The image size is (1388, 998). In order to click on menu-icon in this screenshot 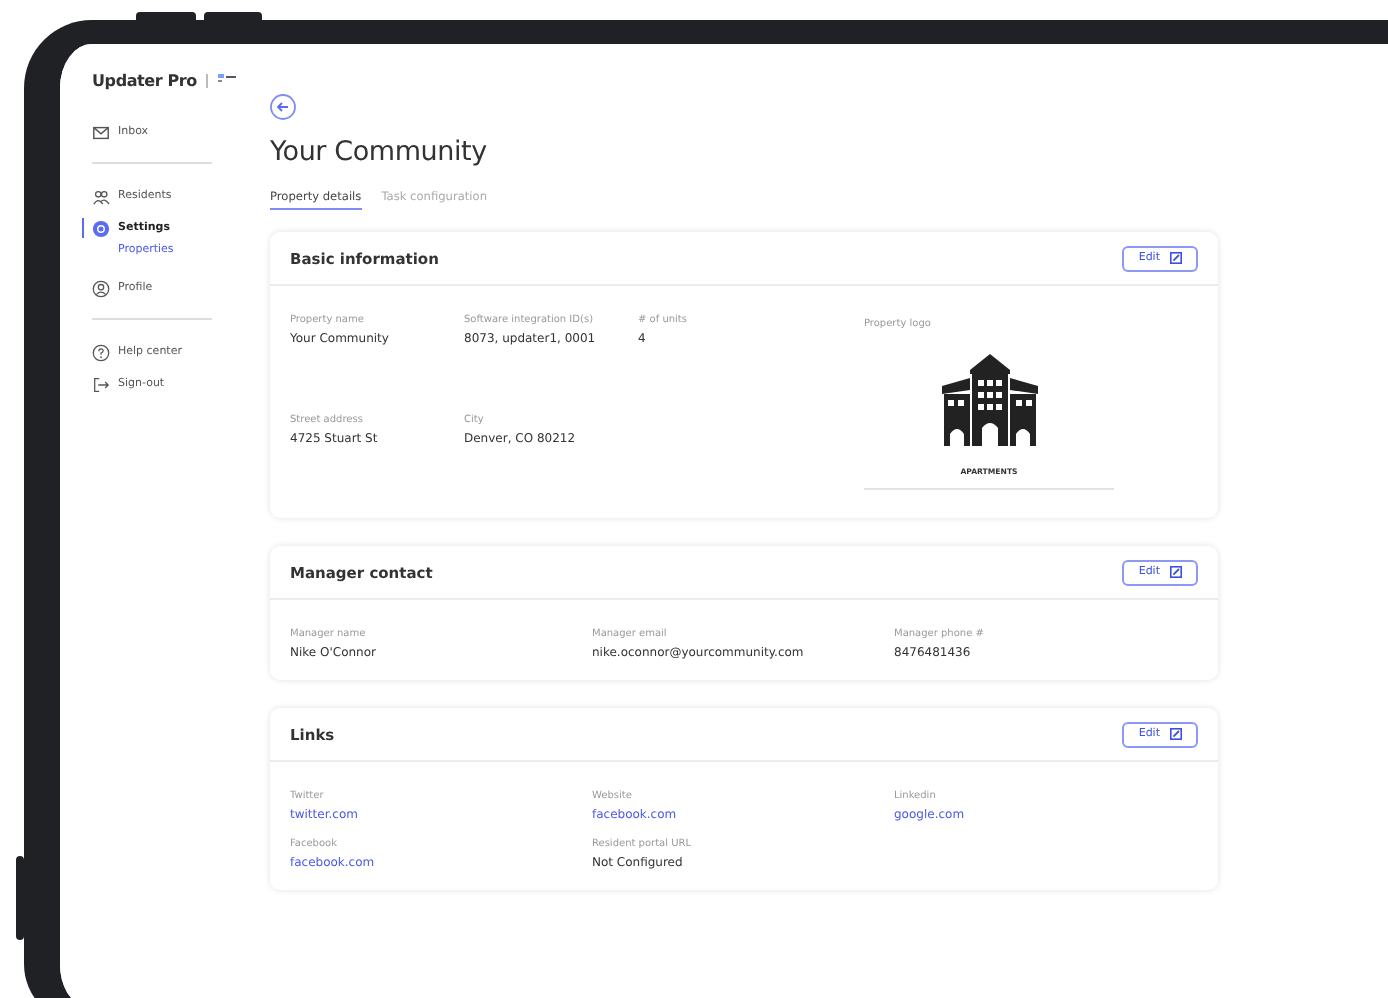, I will do `click(227, 80)`.